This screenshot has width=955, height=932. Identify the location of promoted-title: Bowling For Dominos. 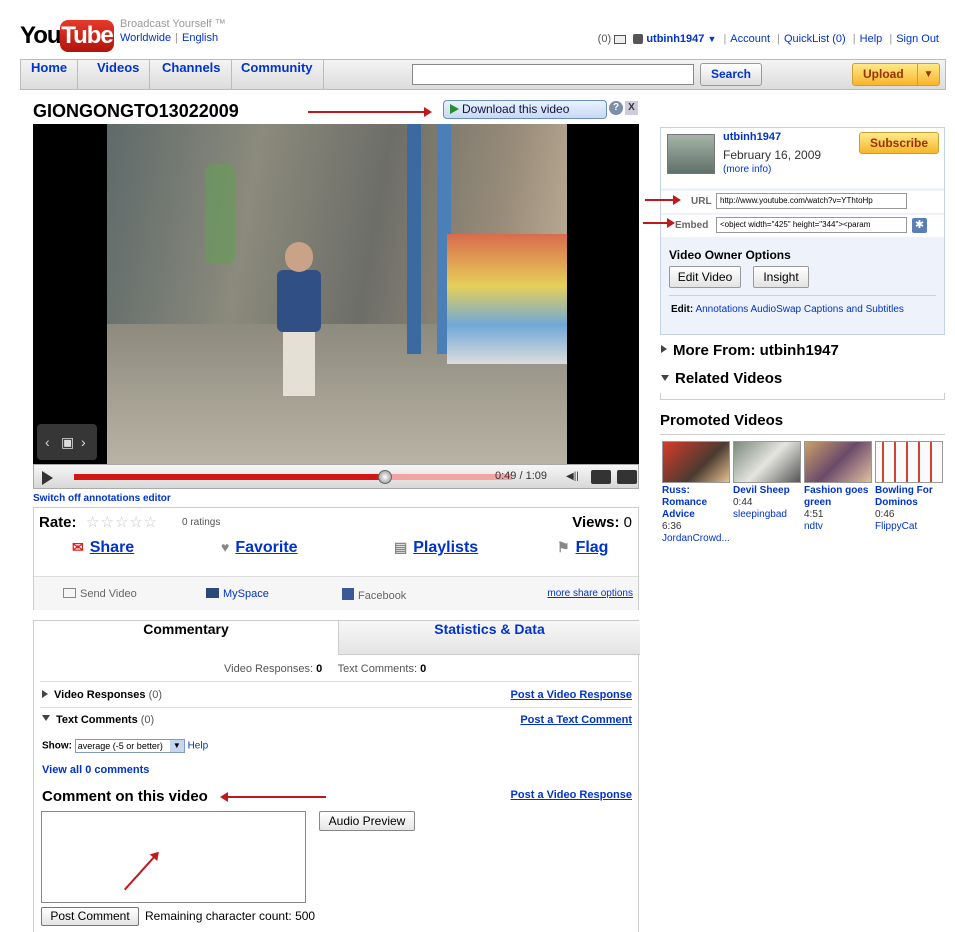
(909, 497).